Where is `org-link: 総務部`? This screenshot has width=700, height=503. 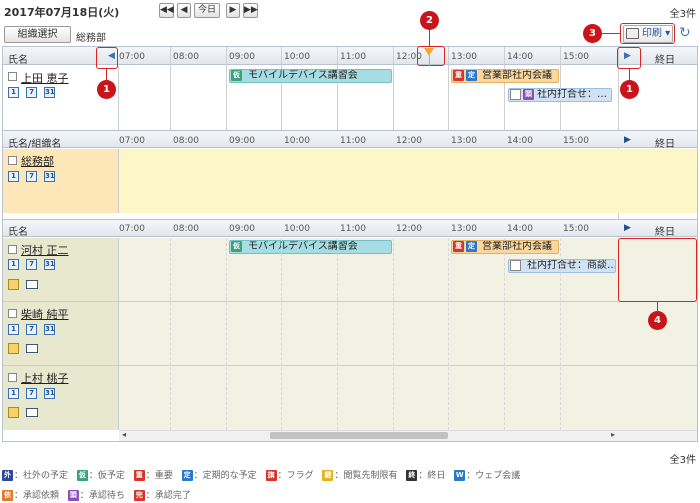
org-link: 総務部 is located at coordinates (37, 161).